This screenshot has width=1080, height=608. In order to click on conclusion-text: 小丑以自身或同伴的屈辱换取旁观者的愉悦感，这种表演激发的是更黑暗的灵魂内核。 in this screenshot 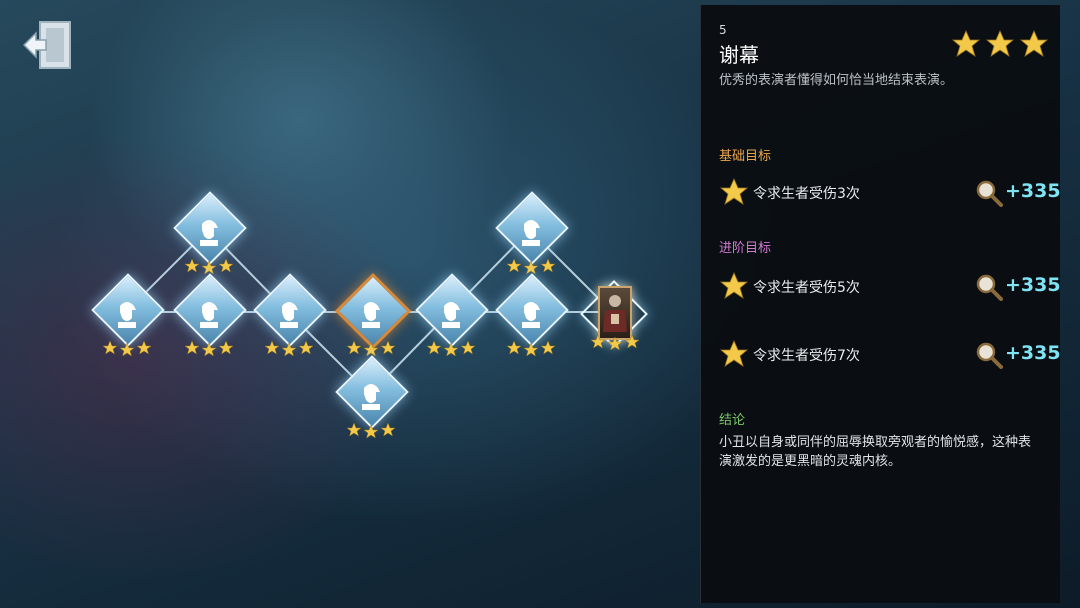, I will do `click(875, 452)`.